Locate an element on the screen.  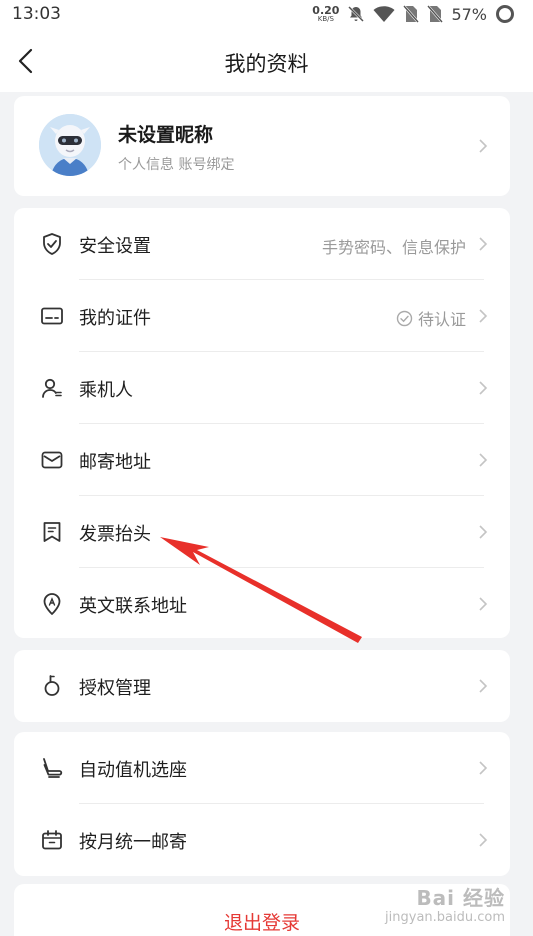
row-label: 按月统一邮寄 is located at coordinates (133, 842).